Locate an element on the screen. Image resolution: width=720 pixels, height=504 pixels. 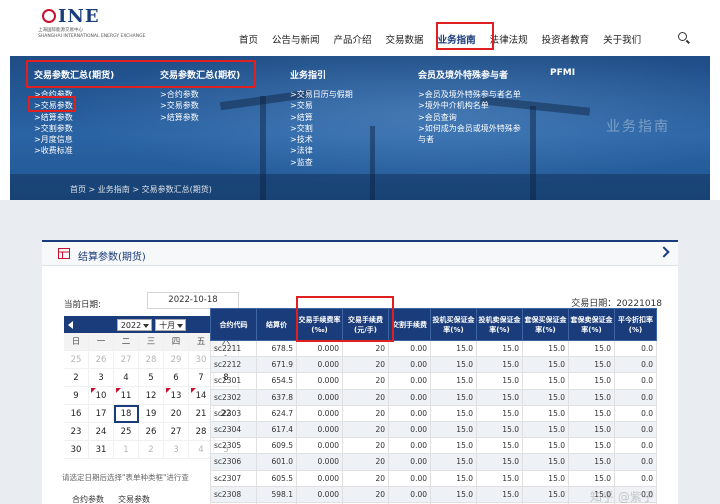
calendar-day: 9 is located at coordinates (76, 396).